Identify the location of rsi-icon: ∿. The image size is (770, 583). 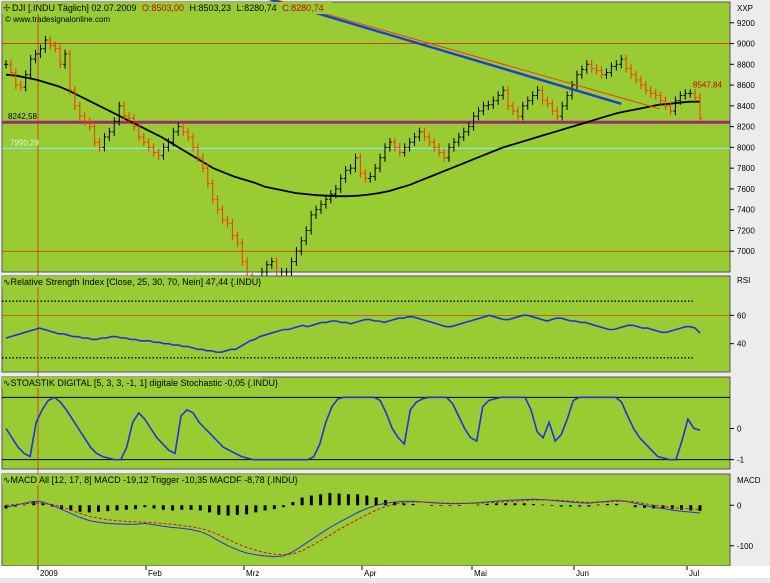
(7, 282).